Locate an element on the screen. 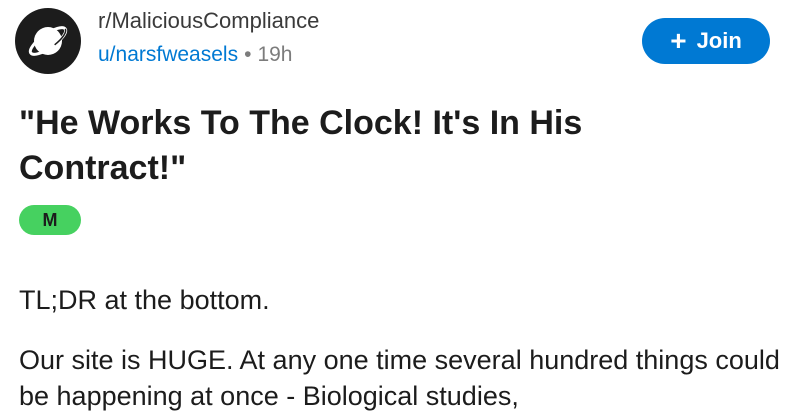 This screenshot has width=800, height=420. planet-icon is located at coordinates (48, 41).